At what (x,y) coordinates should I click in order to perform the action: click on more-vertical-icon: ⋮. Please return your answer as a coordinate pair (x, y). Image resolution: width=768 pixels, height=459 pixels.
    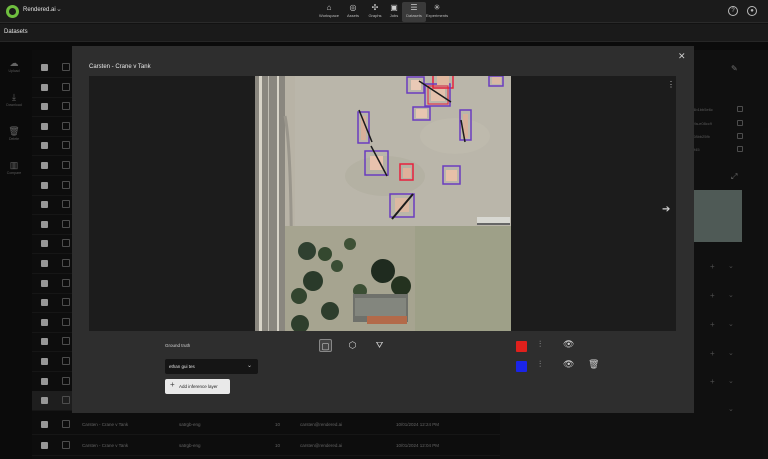
    Looking at the image, I should click on (671, 84).